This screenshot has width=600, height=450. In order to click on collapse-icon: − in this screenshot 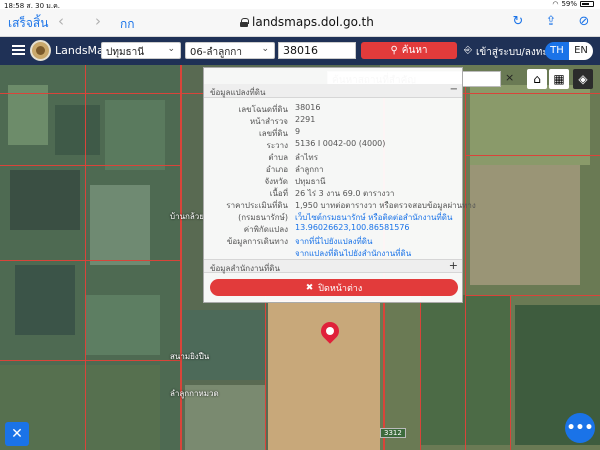, I will do `click(454, 89)`.